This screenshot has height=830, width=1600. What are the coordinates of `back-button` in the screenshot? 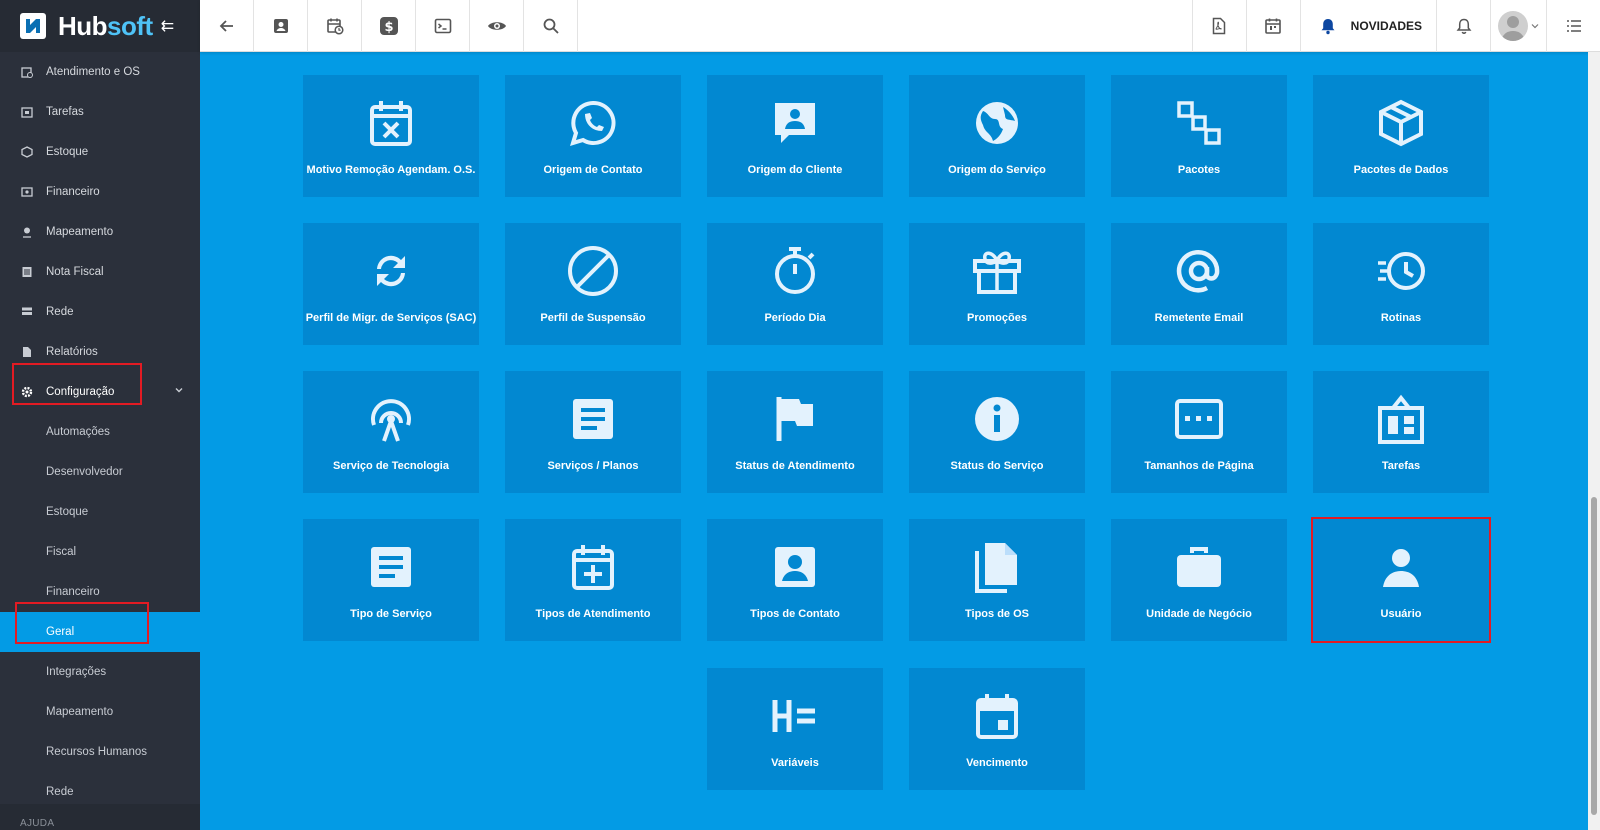 It's located at (227, 26).